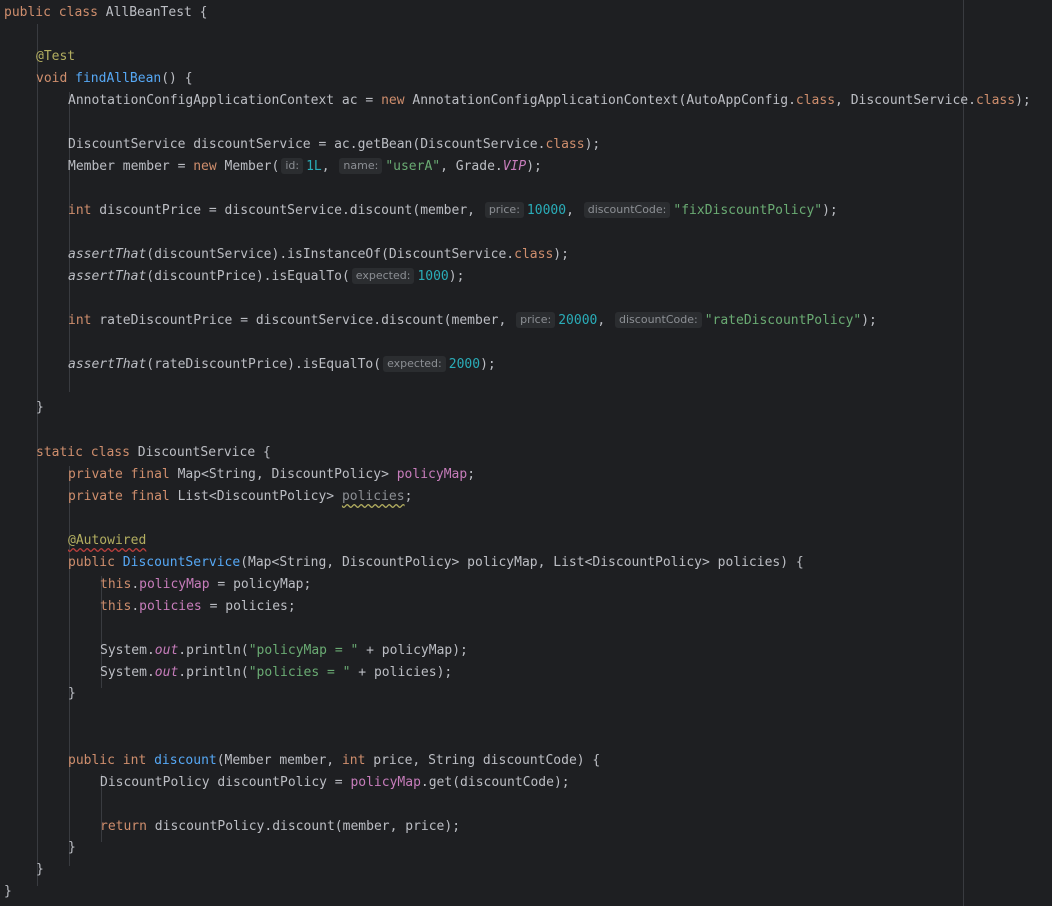 This screenshot has width=1052, height=906. Describe the element at coordinates (546, 210) in the screenshot. I see `number-literal: 10000` at that location.